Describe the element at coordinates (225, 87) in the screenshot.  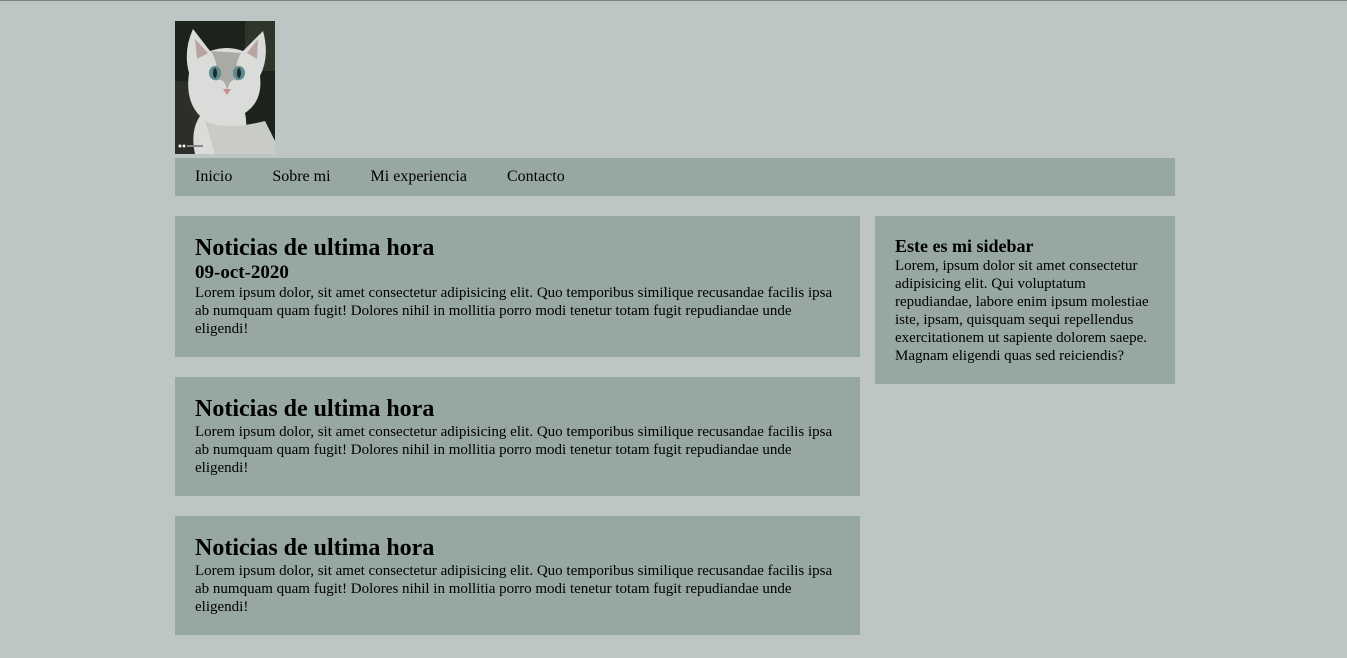
I see `cat-photo-logo` at that location.